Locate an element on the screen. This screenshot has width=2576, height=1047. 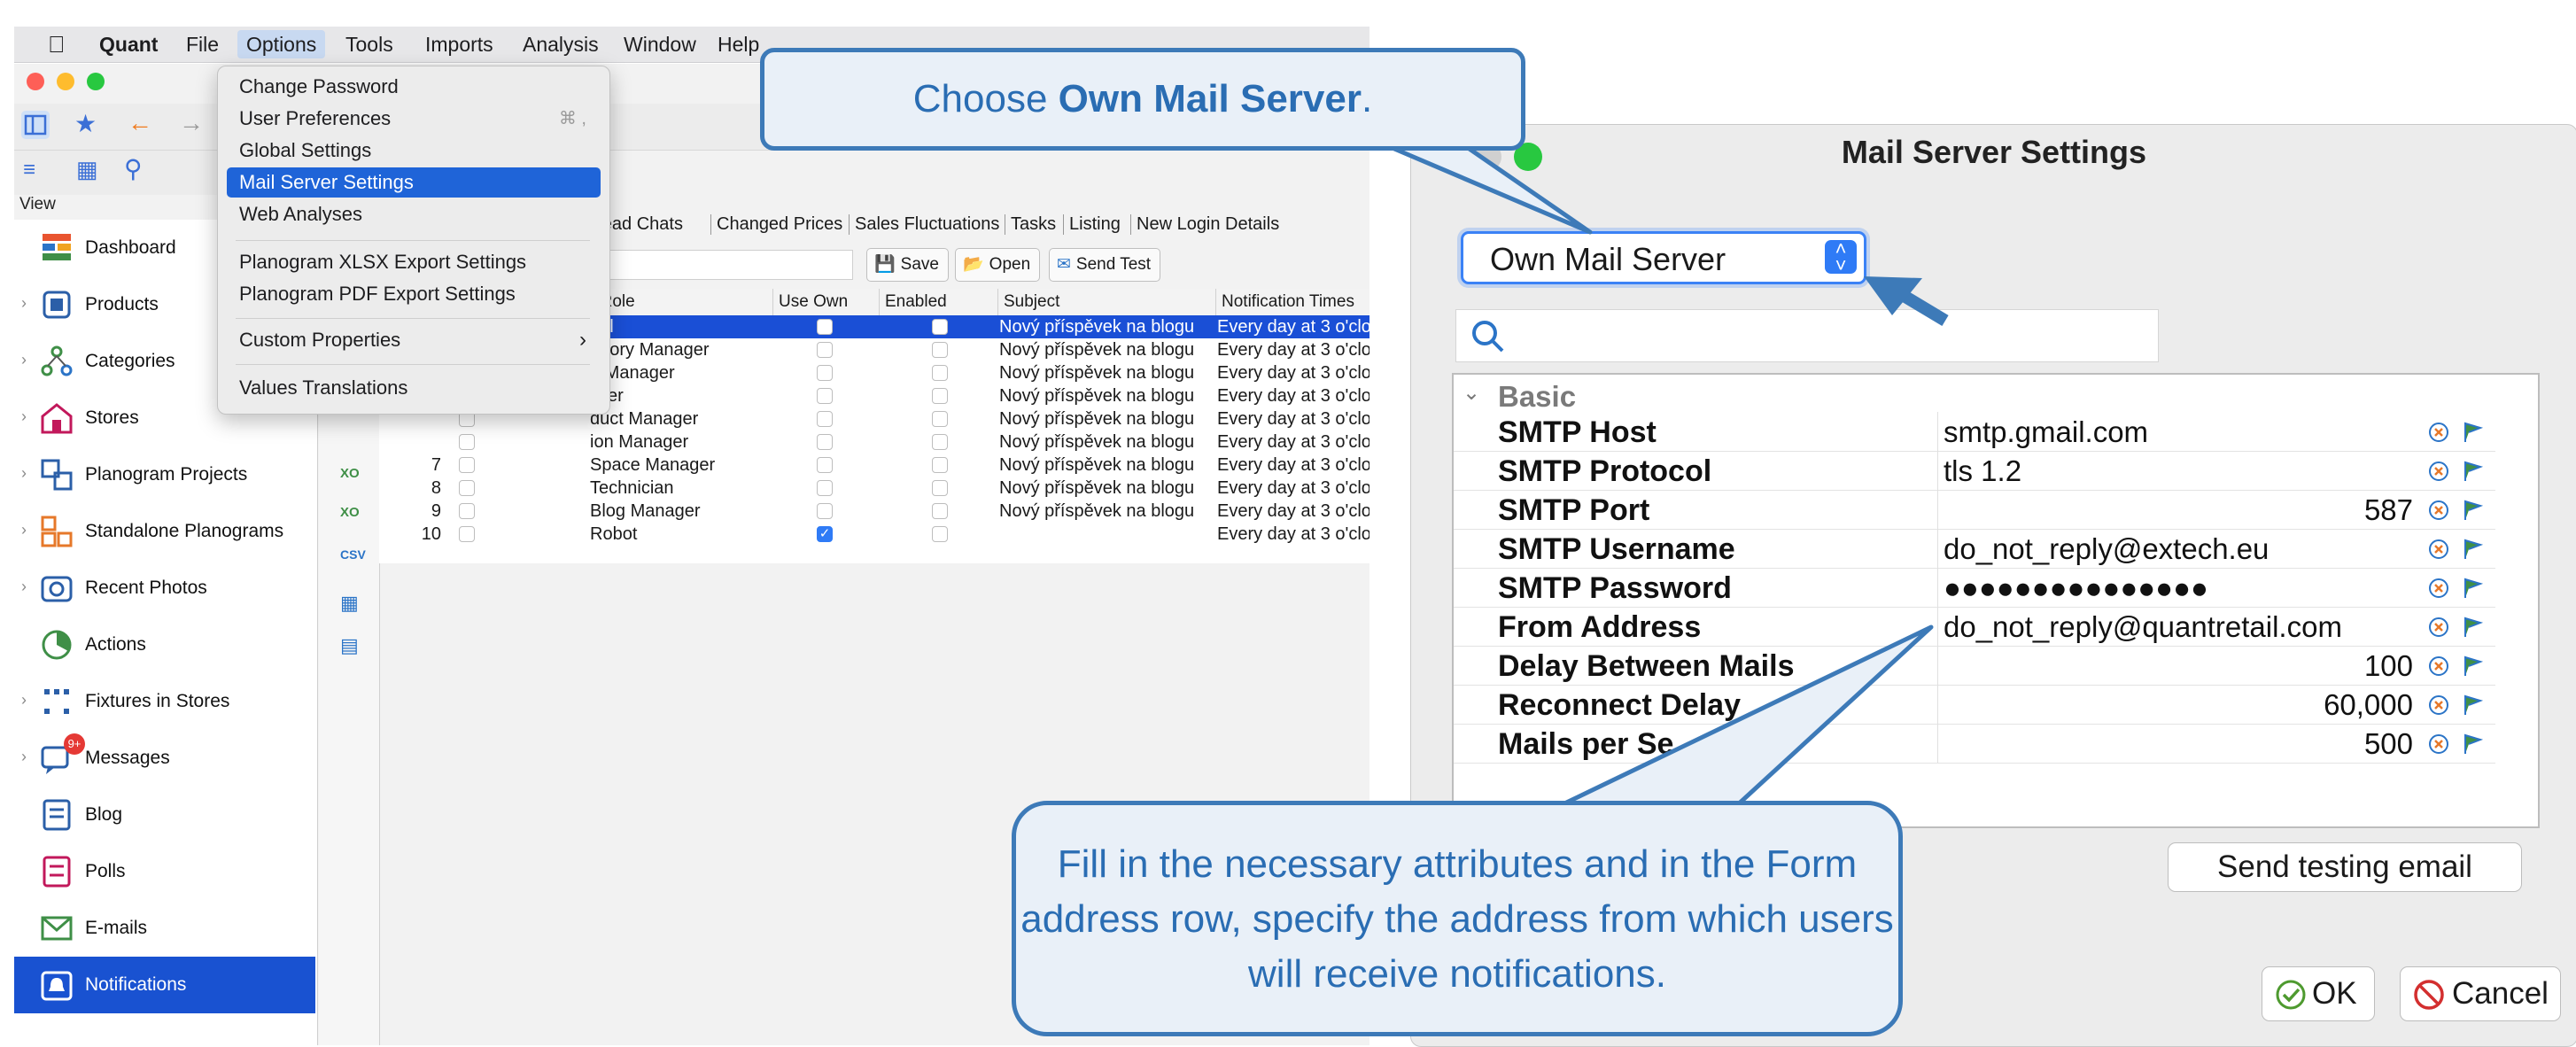
callout-pointer-choose is located at coordinates (1486, 188).